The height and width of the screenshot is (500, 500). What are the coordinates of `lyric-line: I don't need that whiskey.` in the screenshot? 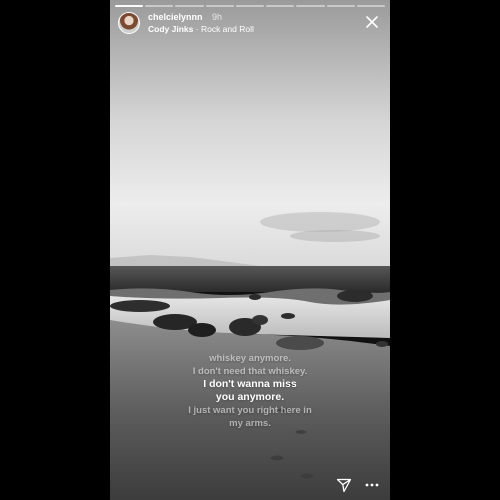 It's located at (250, 371).